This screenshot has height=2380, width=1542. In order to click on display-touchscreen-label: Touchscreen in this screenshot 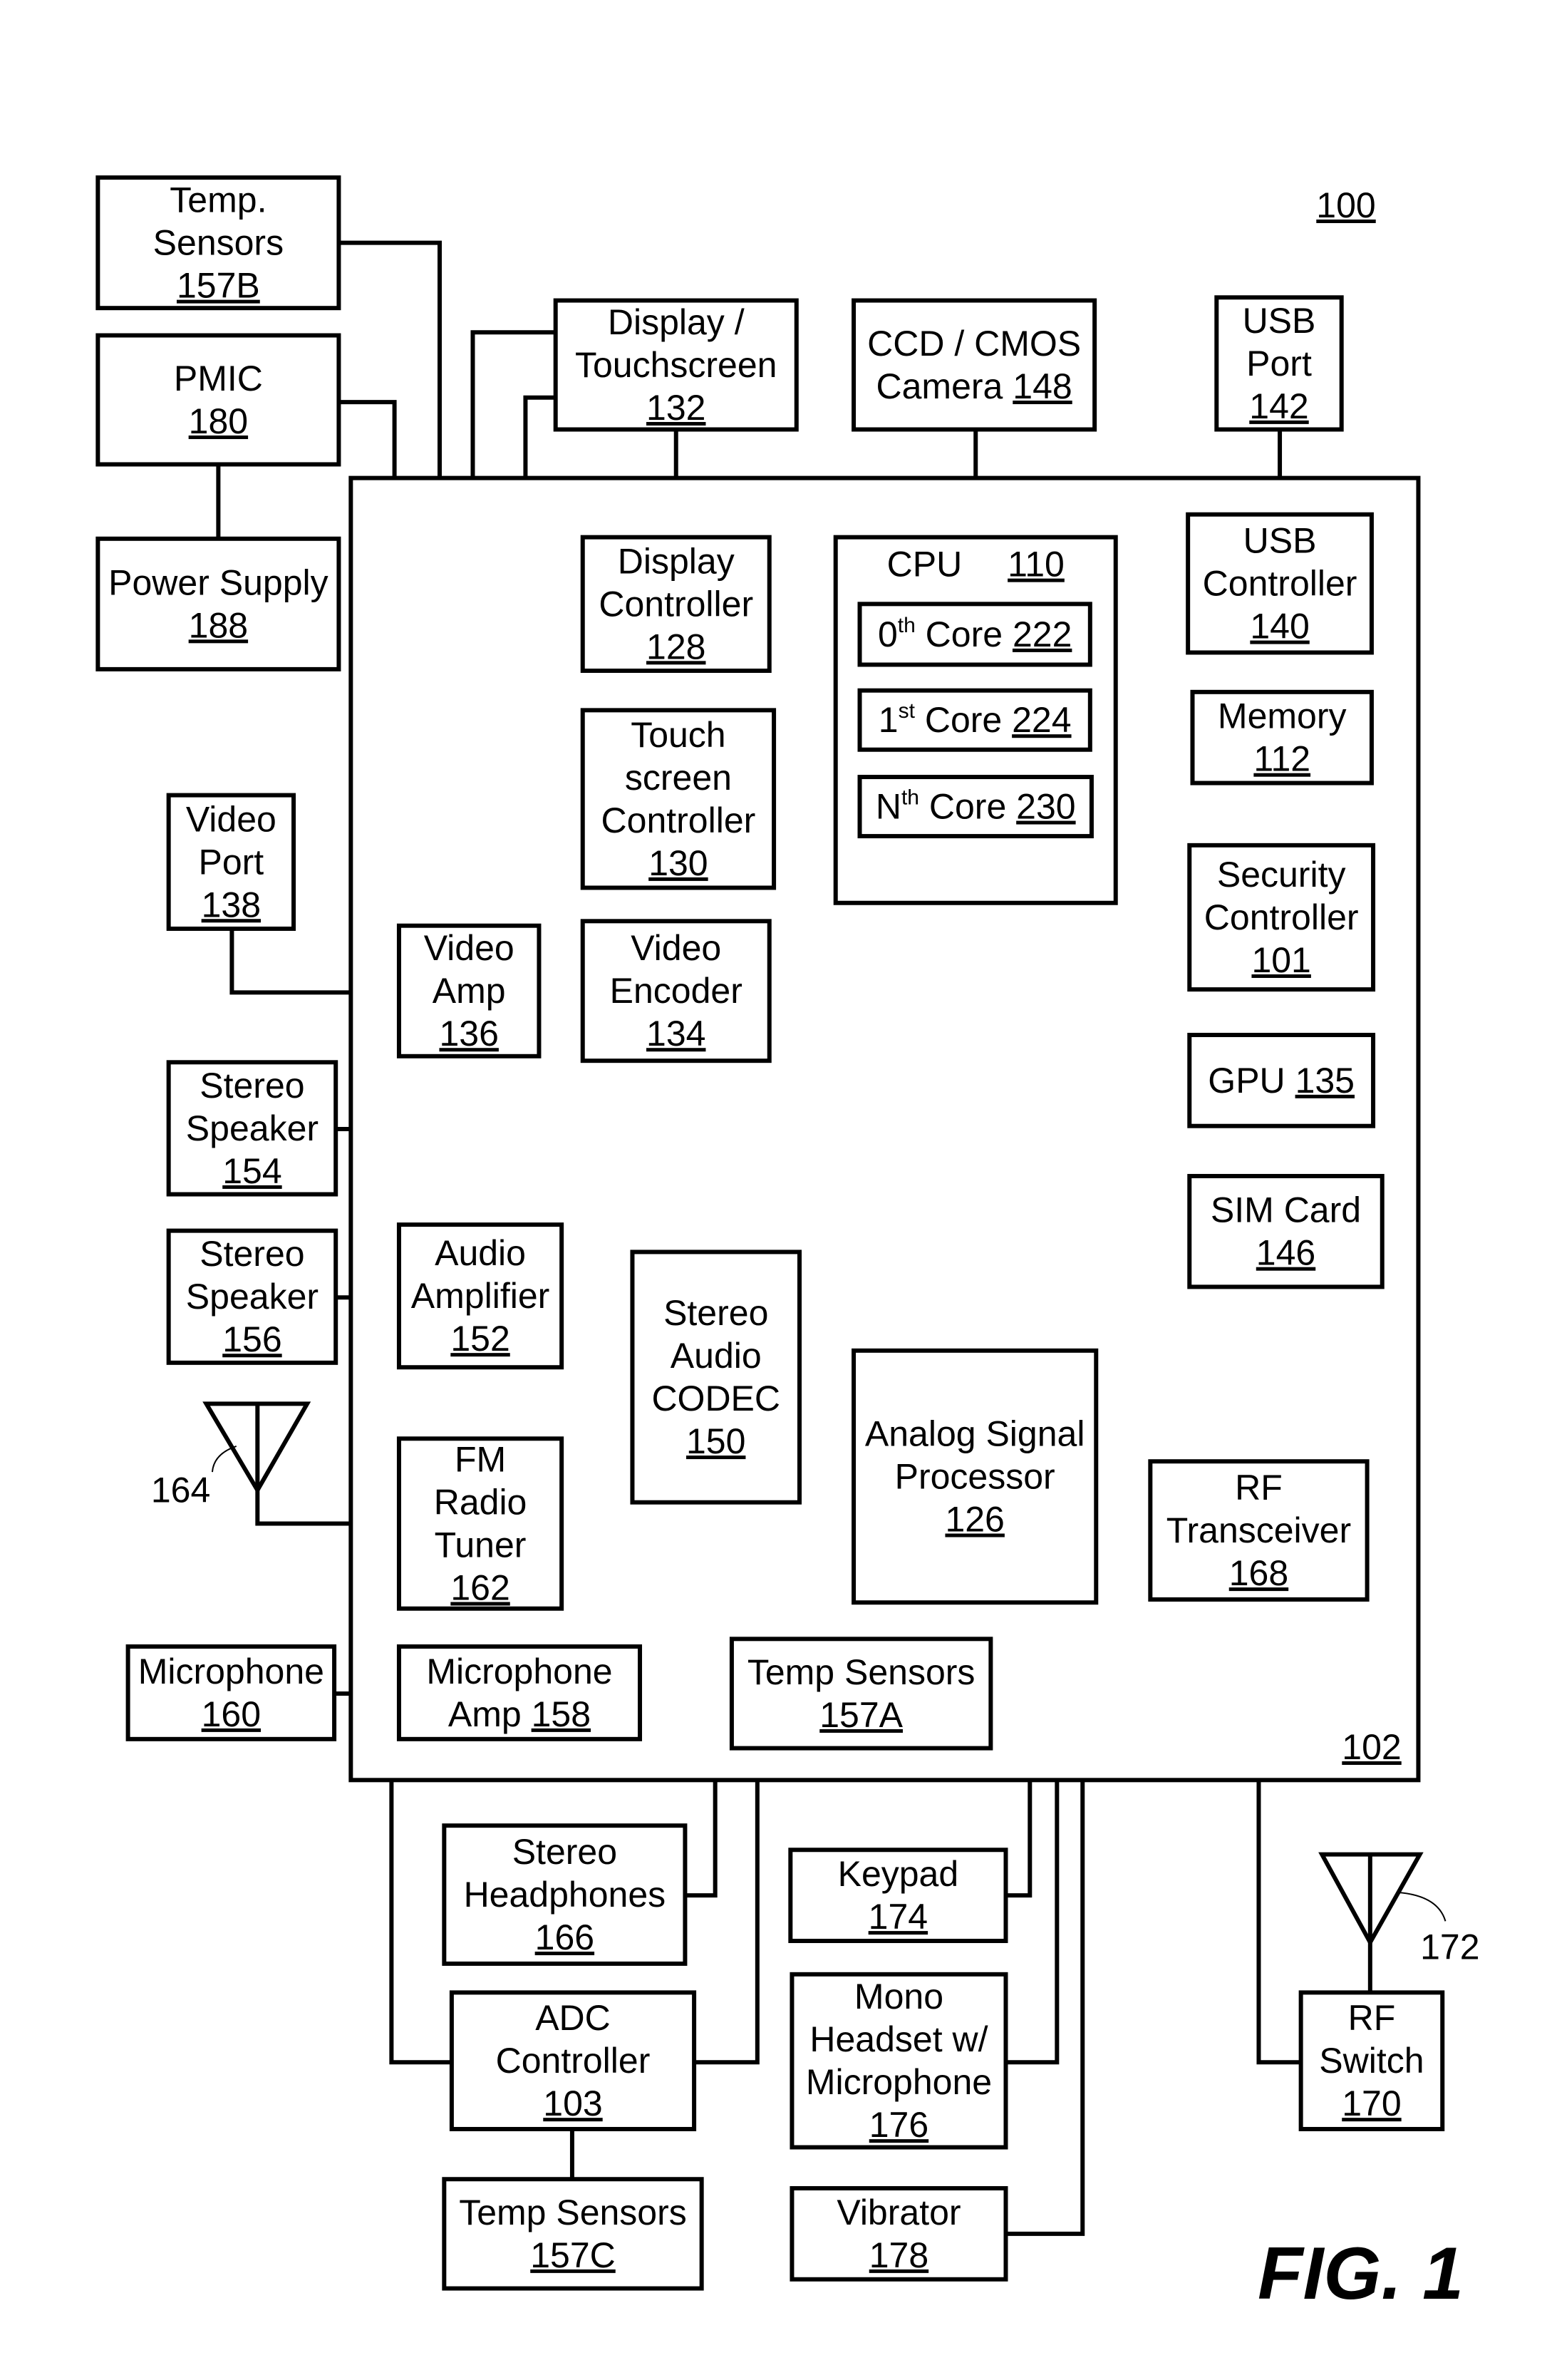, I will do `click(676, 365)`.